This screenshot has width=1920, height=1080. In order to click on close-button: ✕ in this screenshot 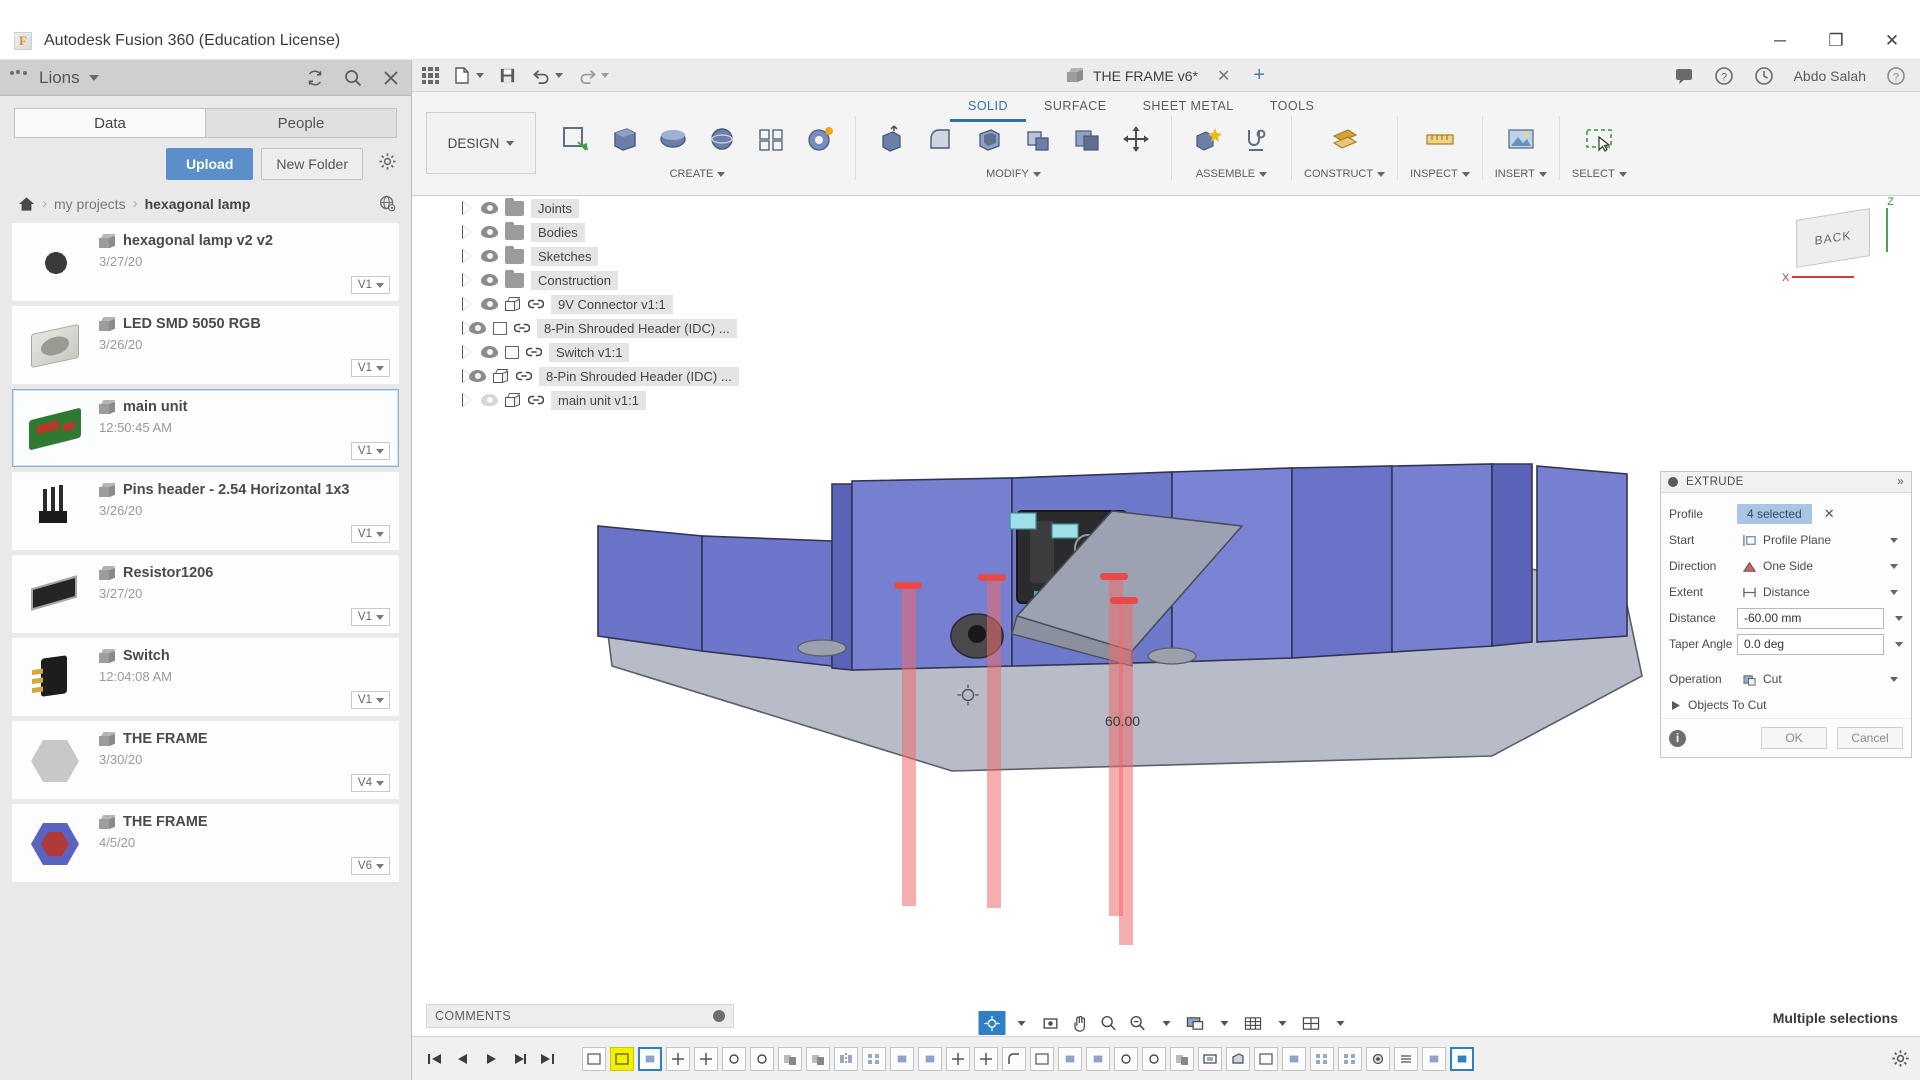, I will do `click(1892, 40)`.